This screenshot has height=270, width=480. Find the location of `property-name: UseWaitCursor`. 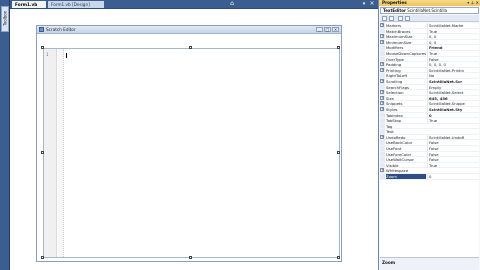

property-name: UseWaitCursor is located at coordinates (400, 160).